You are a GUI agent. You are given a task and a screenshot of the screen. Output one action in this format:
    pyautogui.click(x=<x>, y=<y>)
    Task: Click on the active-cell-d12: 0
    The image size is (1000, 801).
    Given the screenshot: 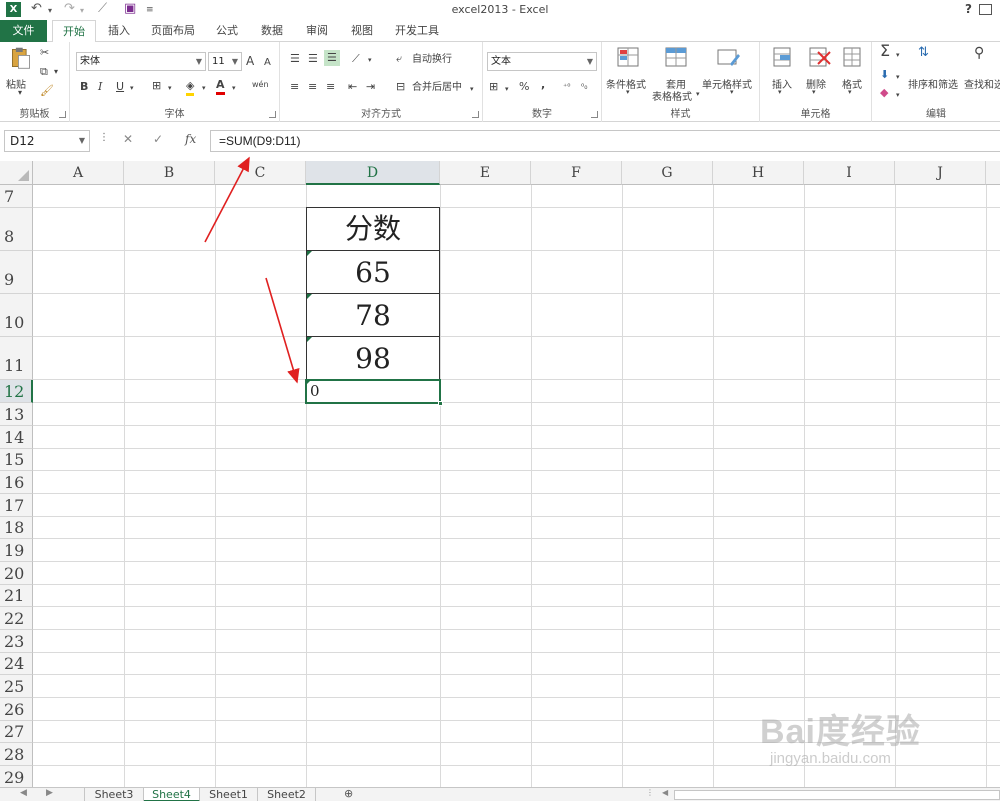 What is the action you would take?
    pyautogui.click(x=374, y=392)
    